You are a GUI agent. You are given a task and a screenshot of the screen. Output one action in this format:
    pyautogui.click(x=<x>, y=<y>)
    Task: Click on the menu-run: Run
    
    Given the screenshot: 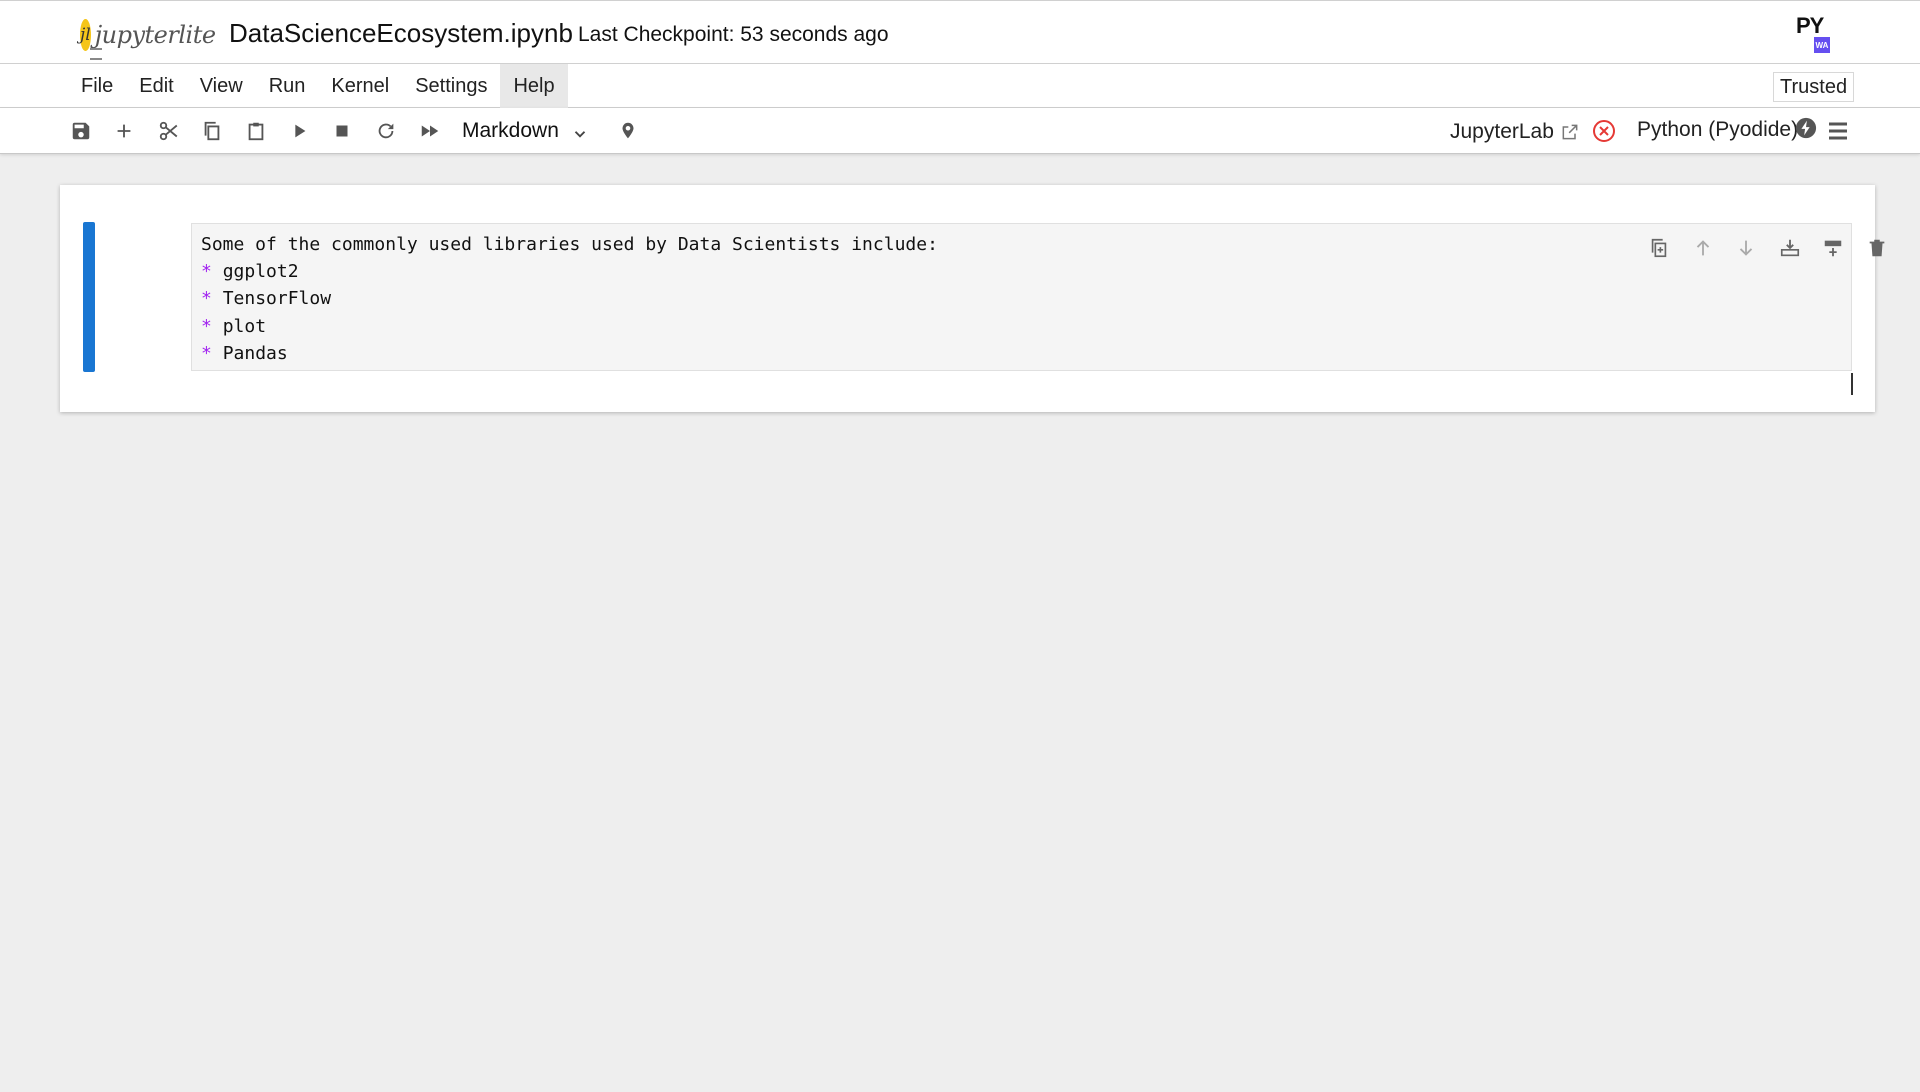 What is the action you would take?
    pyautogui.click(x=287, y=86)
    